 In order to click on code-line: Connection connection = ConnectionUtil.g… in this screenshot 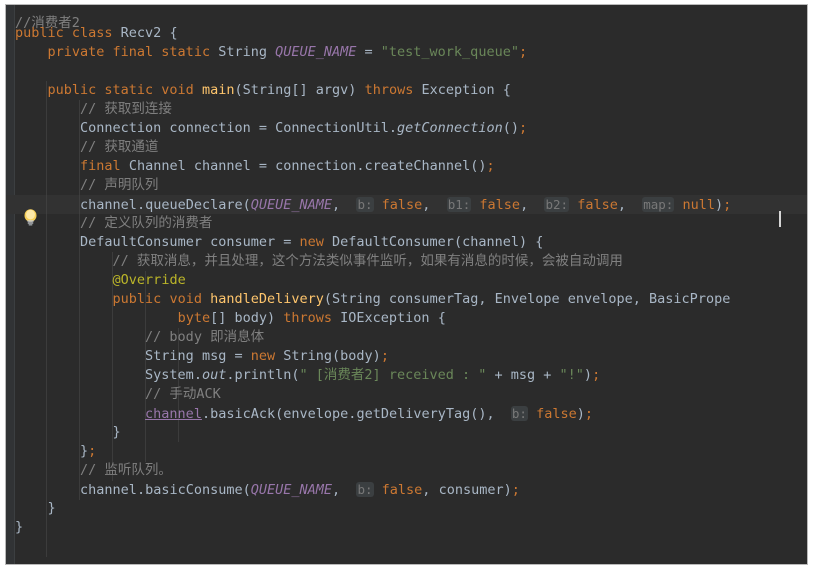, I will do `click(406, 128)`.